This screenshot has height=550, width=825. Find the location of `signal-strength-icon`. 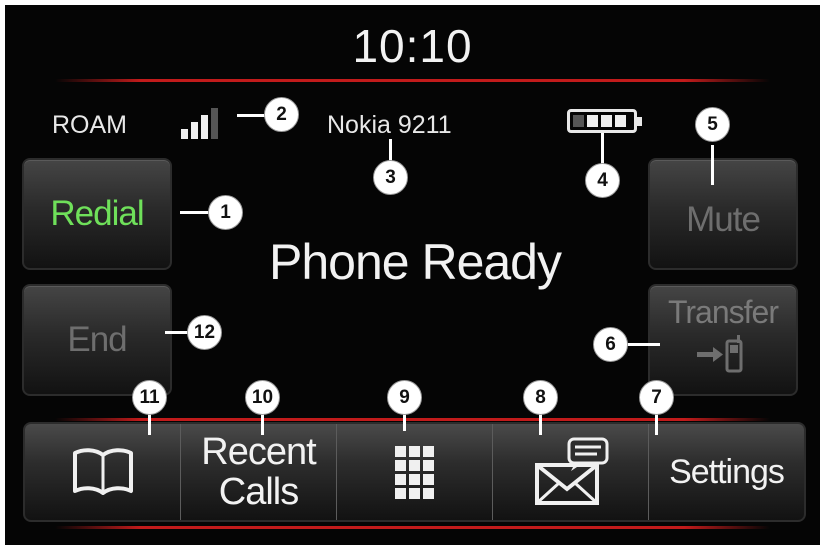

signal-strength-icon is located at coordinates (206, 121).